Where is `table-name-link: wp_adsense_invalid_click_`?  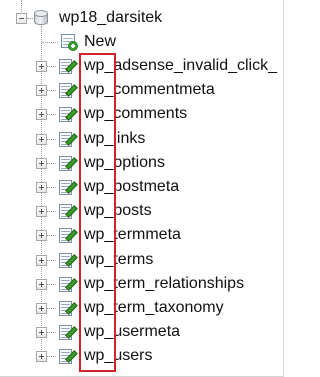
table-name-link: wp_adsense_invalid_click_ is located at coordinates (180, 66).